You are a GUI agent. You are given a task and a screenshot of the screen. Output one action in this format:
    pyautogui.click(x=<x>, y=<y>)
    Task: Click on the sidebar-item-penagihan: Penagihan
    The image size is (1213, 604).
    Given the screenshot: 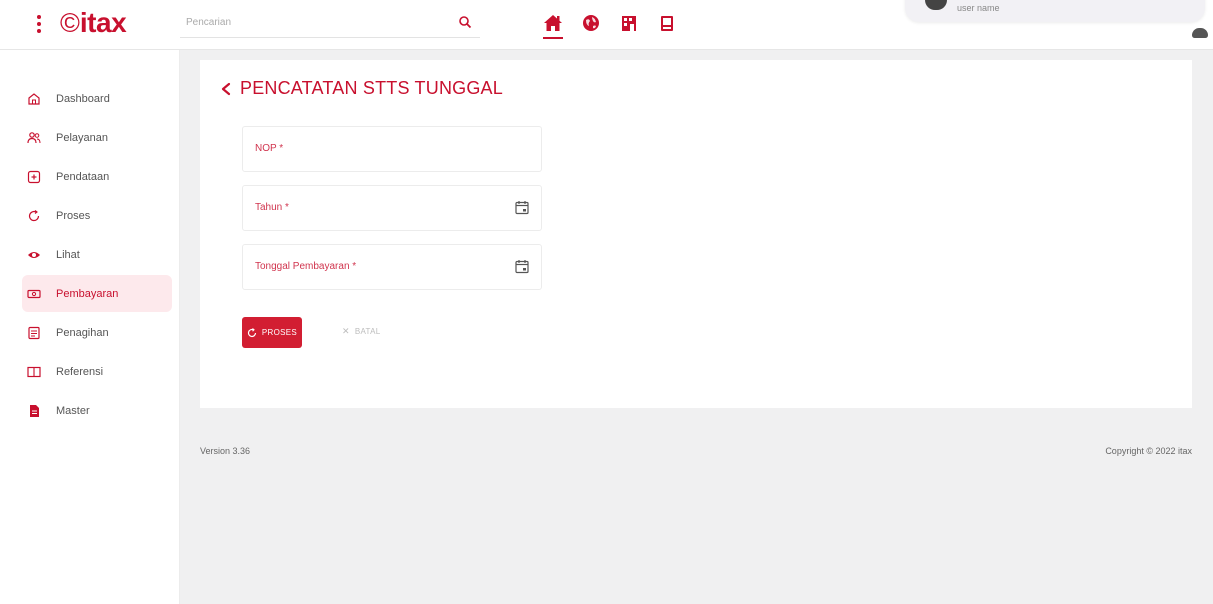 What is the action you would take?
    pyautogui.click(x=97, y=332)
    